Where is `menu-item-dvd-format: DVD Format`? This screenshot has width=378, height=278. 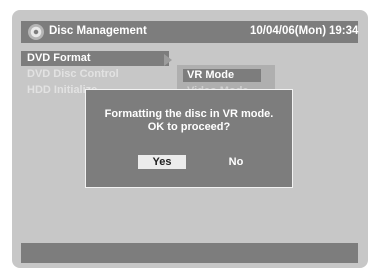 menu-item-dvd-format: DVD Format is located at coordinates (95, 58).